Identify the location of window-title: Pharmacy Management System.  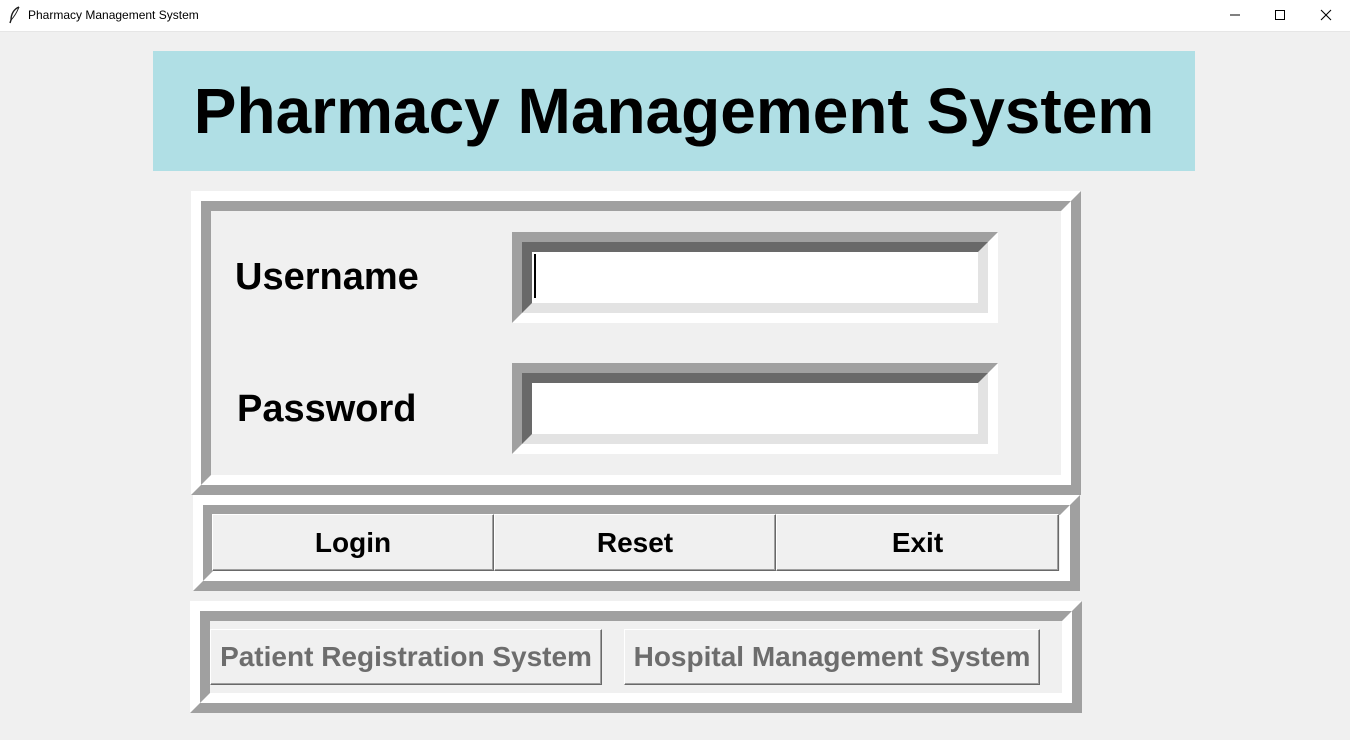
(113, 15).